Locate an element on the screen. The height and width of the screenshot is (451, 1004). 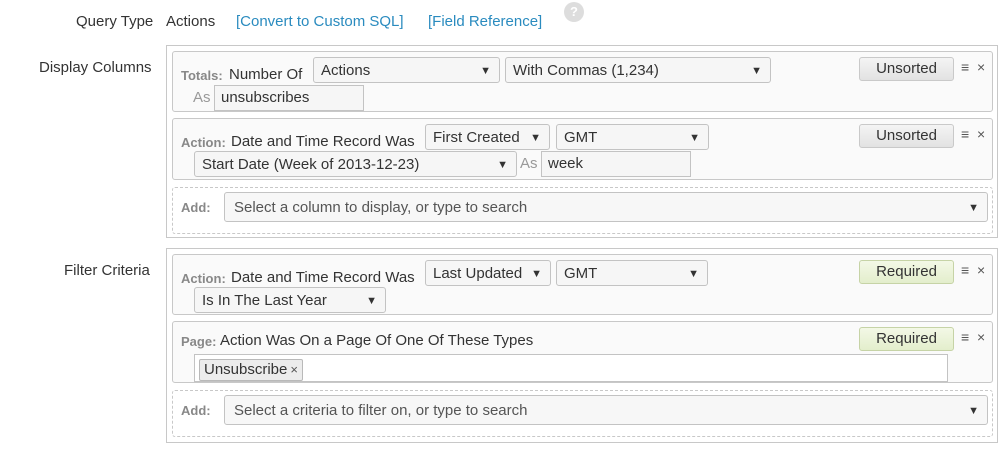
chip-label: Unsubscribe is located at coordinates (246, 369).